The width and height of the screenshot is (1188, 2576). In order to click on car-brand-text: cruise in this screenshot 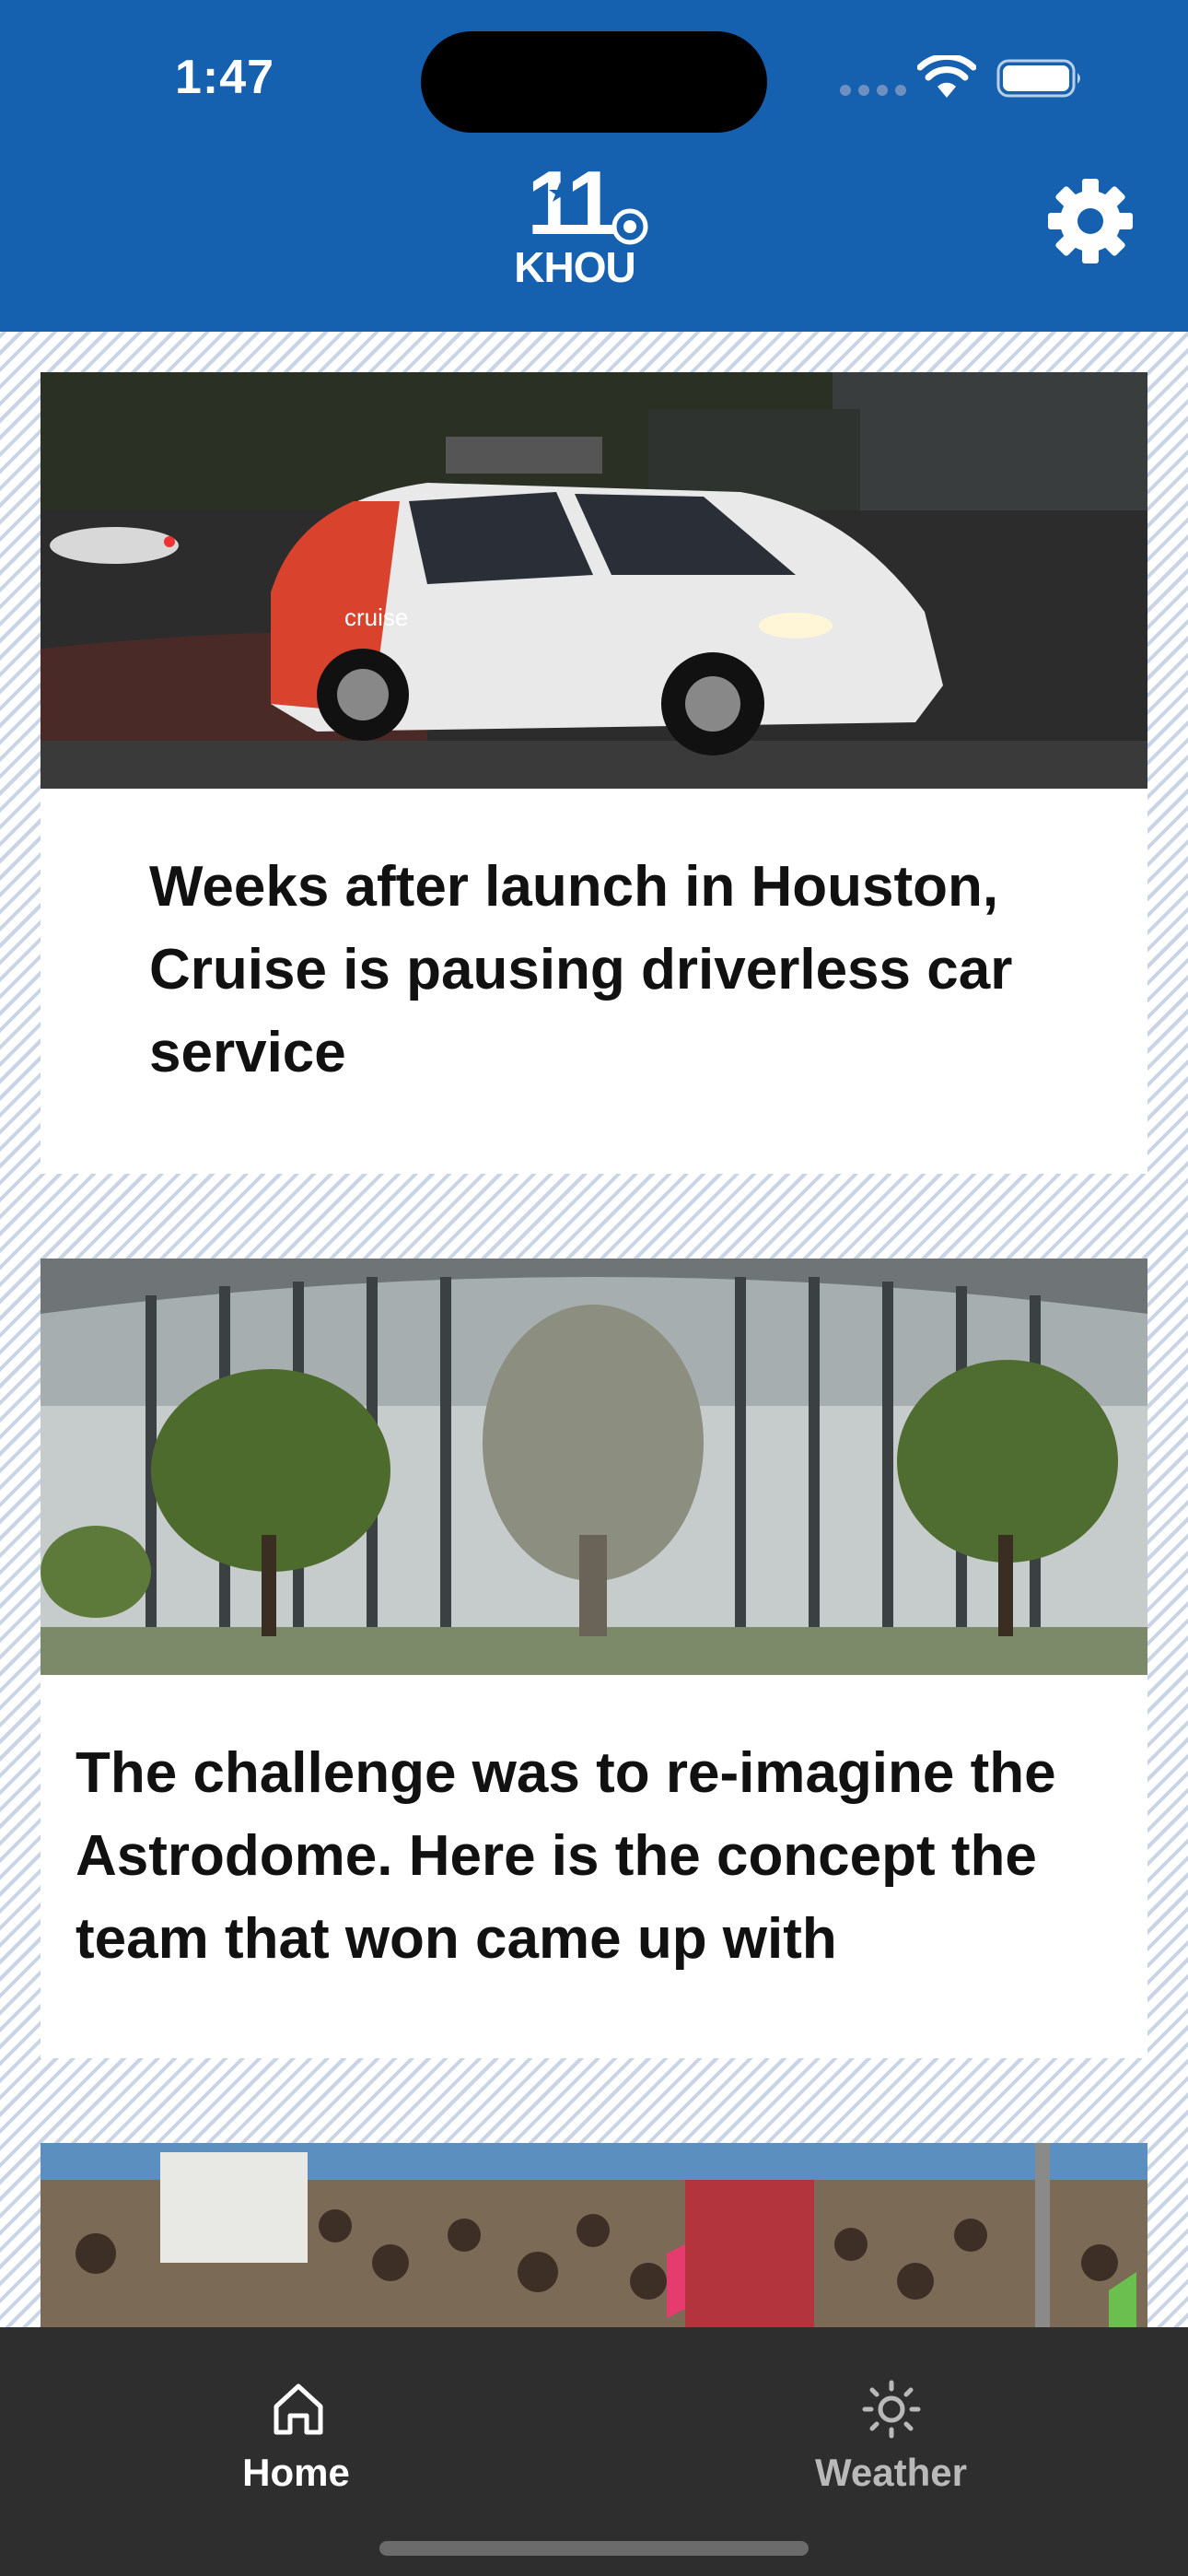, I will do `click(376, 617)`.